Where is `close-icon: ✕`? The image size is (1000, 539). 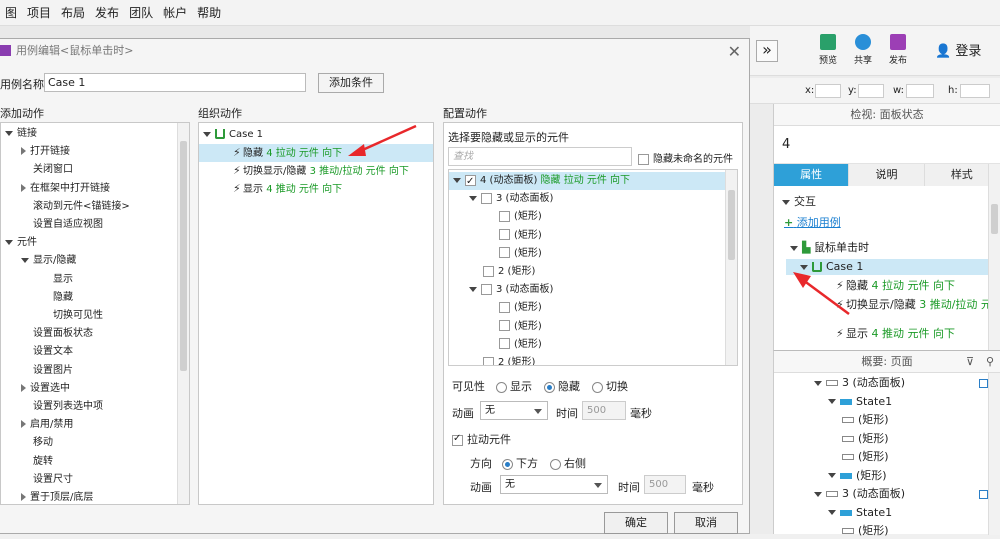
close-icon: ✕ is located at coordinates (734, 51).